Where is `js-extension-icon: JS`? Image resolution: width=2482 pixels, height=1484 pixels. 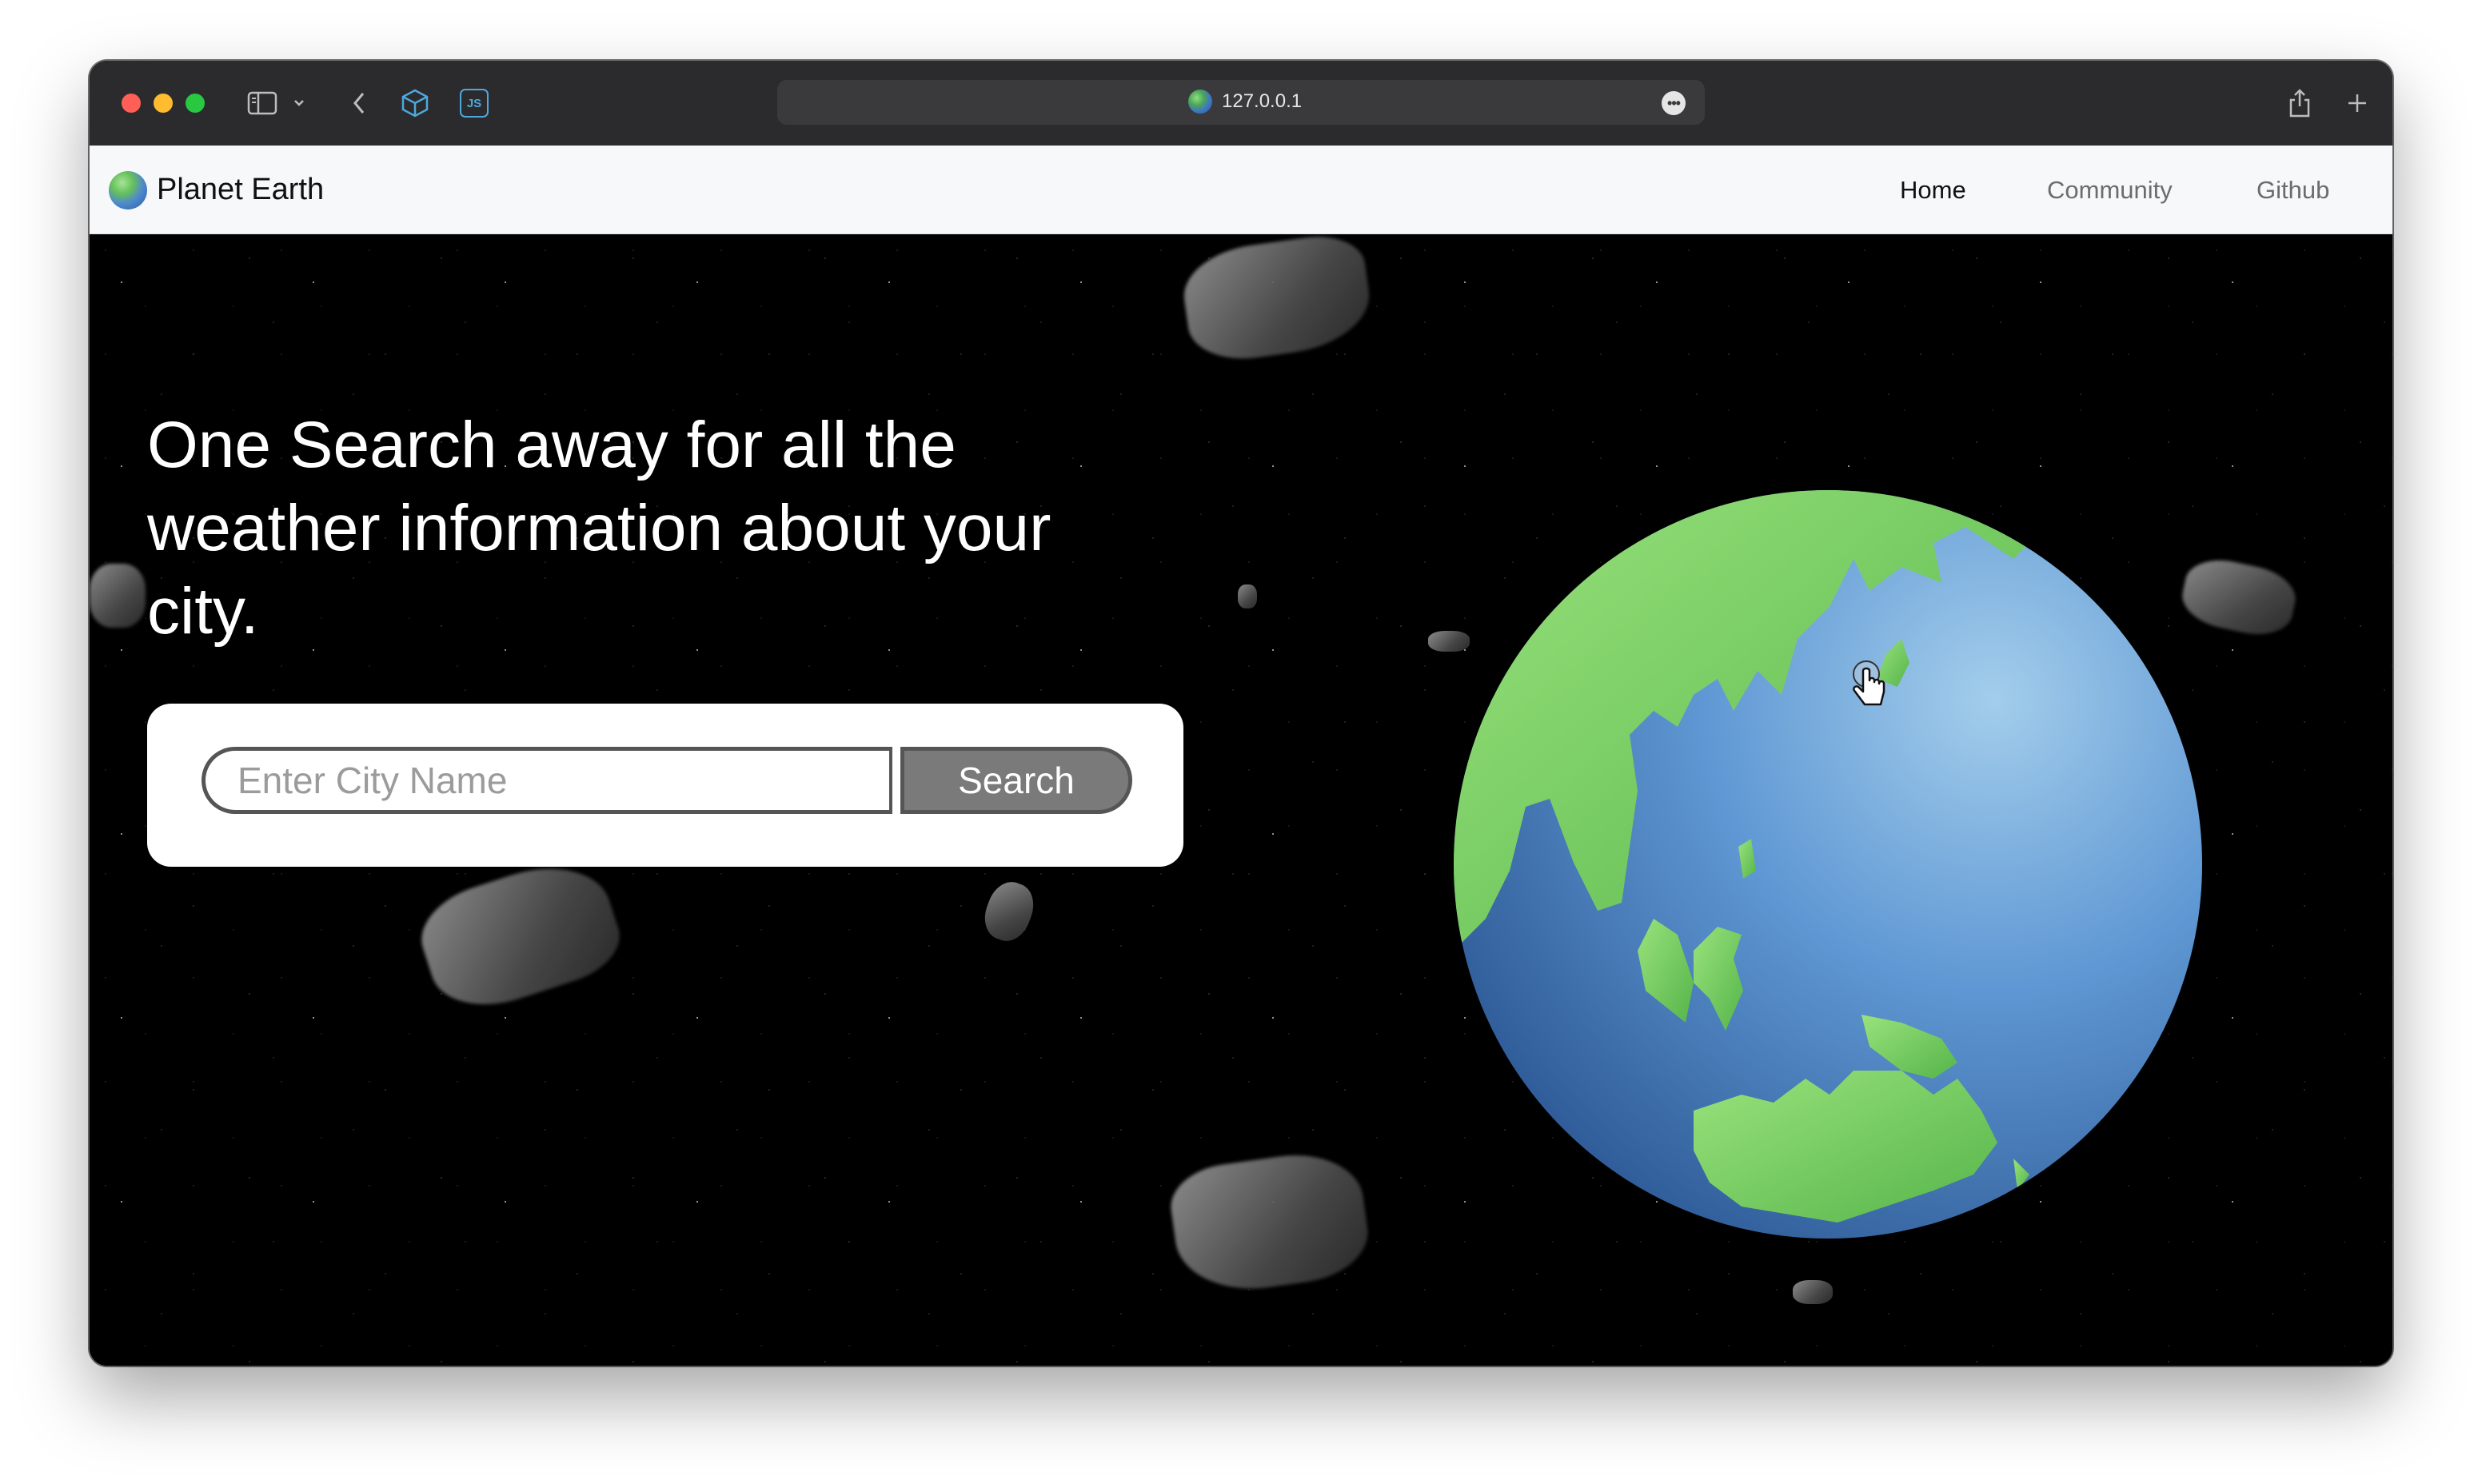 js-extension-icon: JS is located at coordinates (474, 103).